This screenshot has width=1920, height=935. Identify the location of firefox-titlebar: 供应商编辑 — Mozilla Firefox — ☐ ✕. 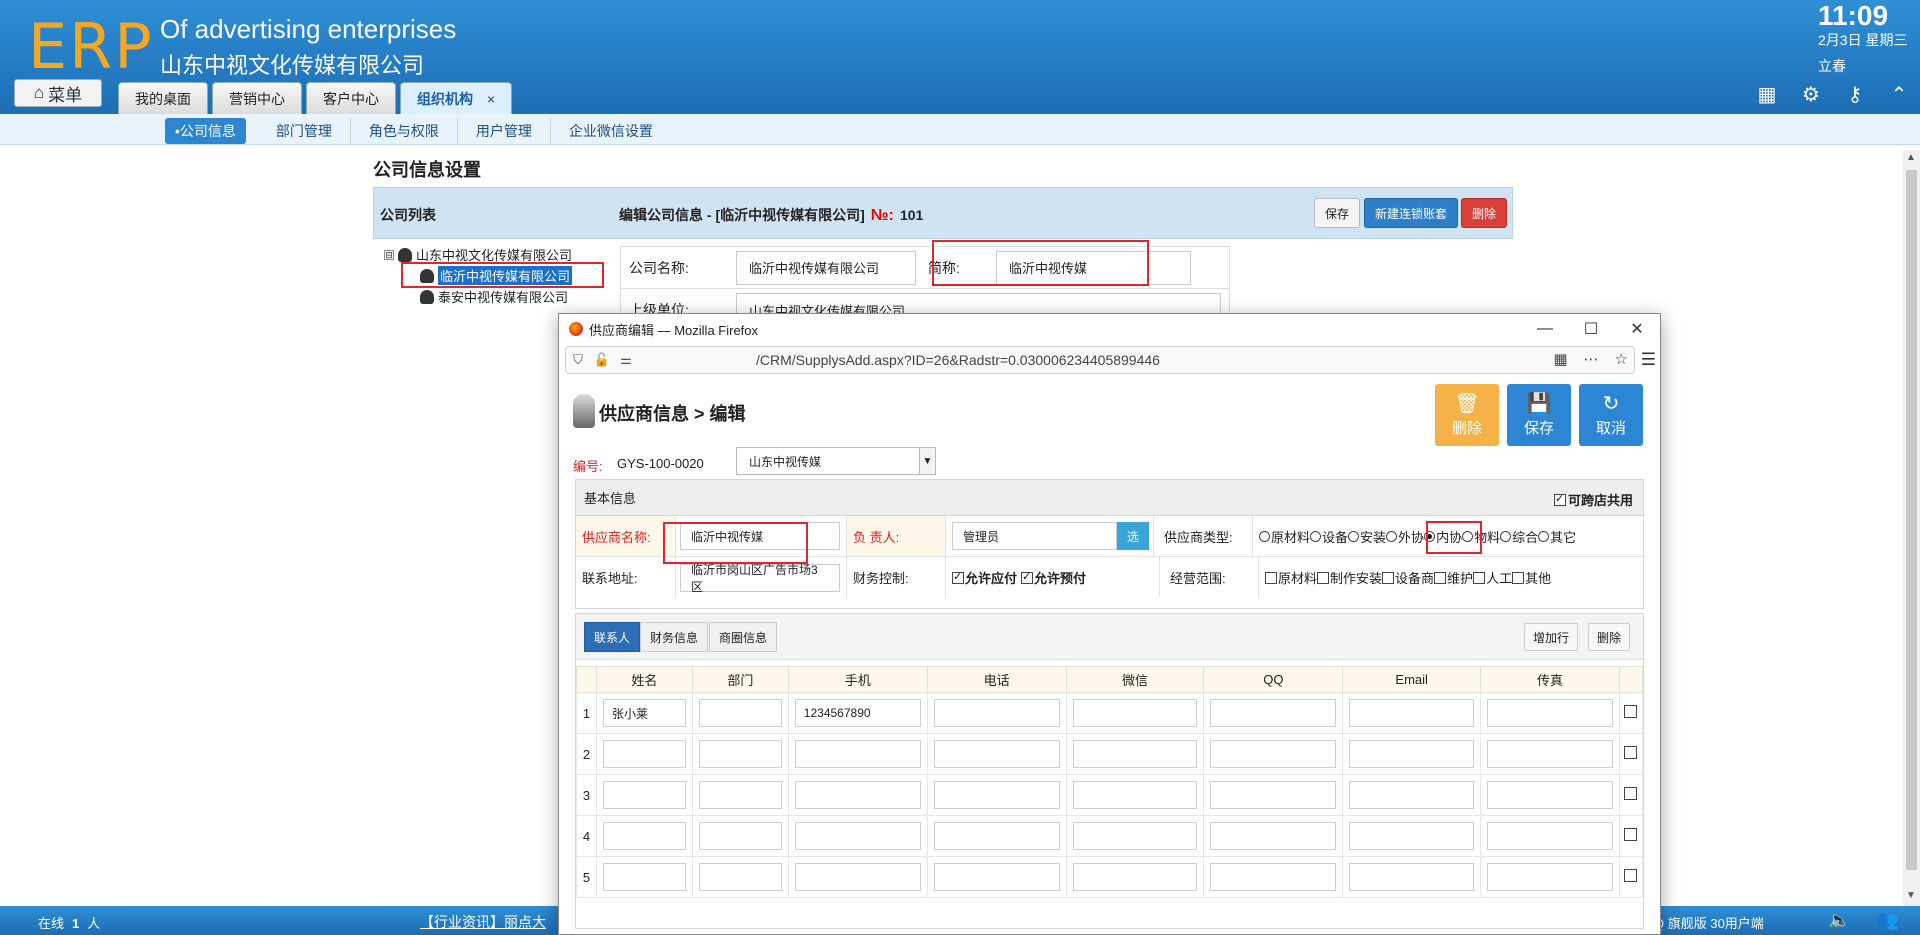
(1109, 329).